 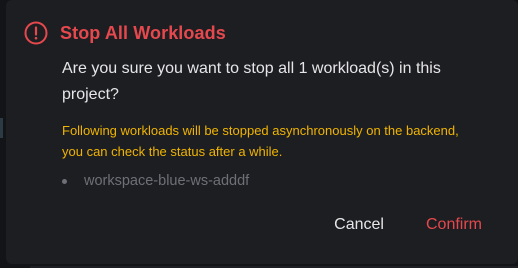 What do you see at coordinates (1, 128) in the screenshot?
I see `background-panel-edge` at bounding box center [1, 128].